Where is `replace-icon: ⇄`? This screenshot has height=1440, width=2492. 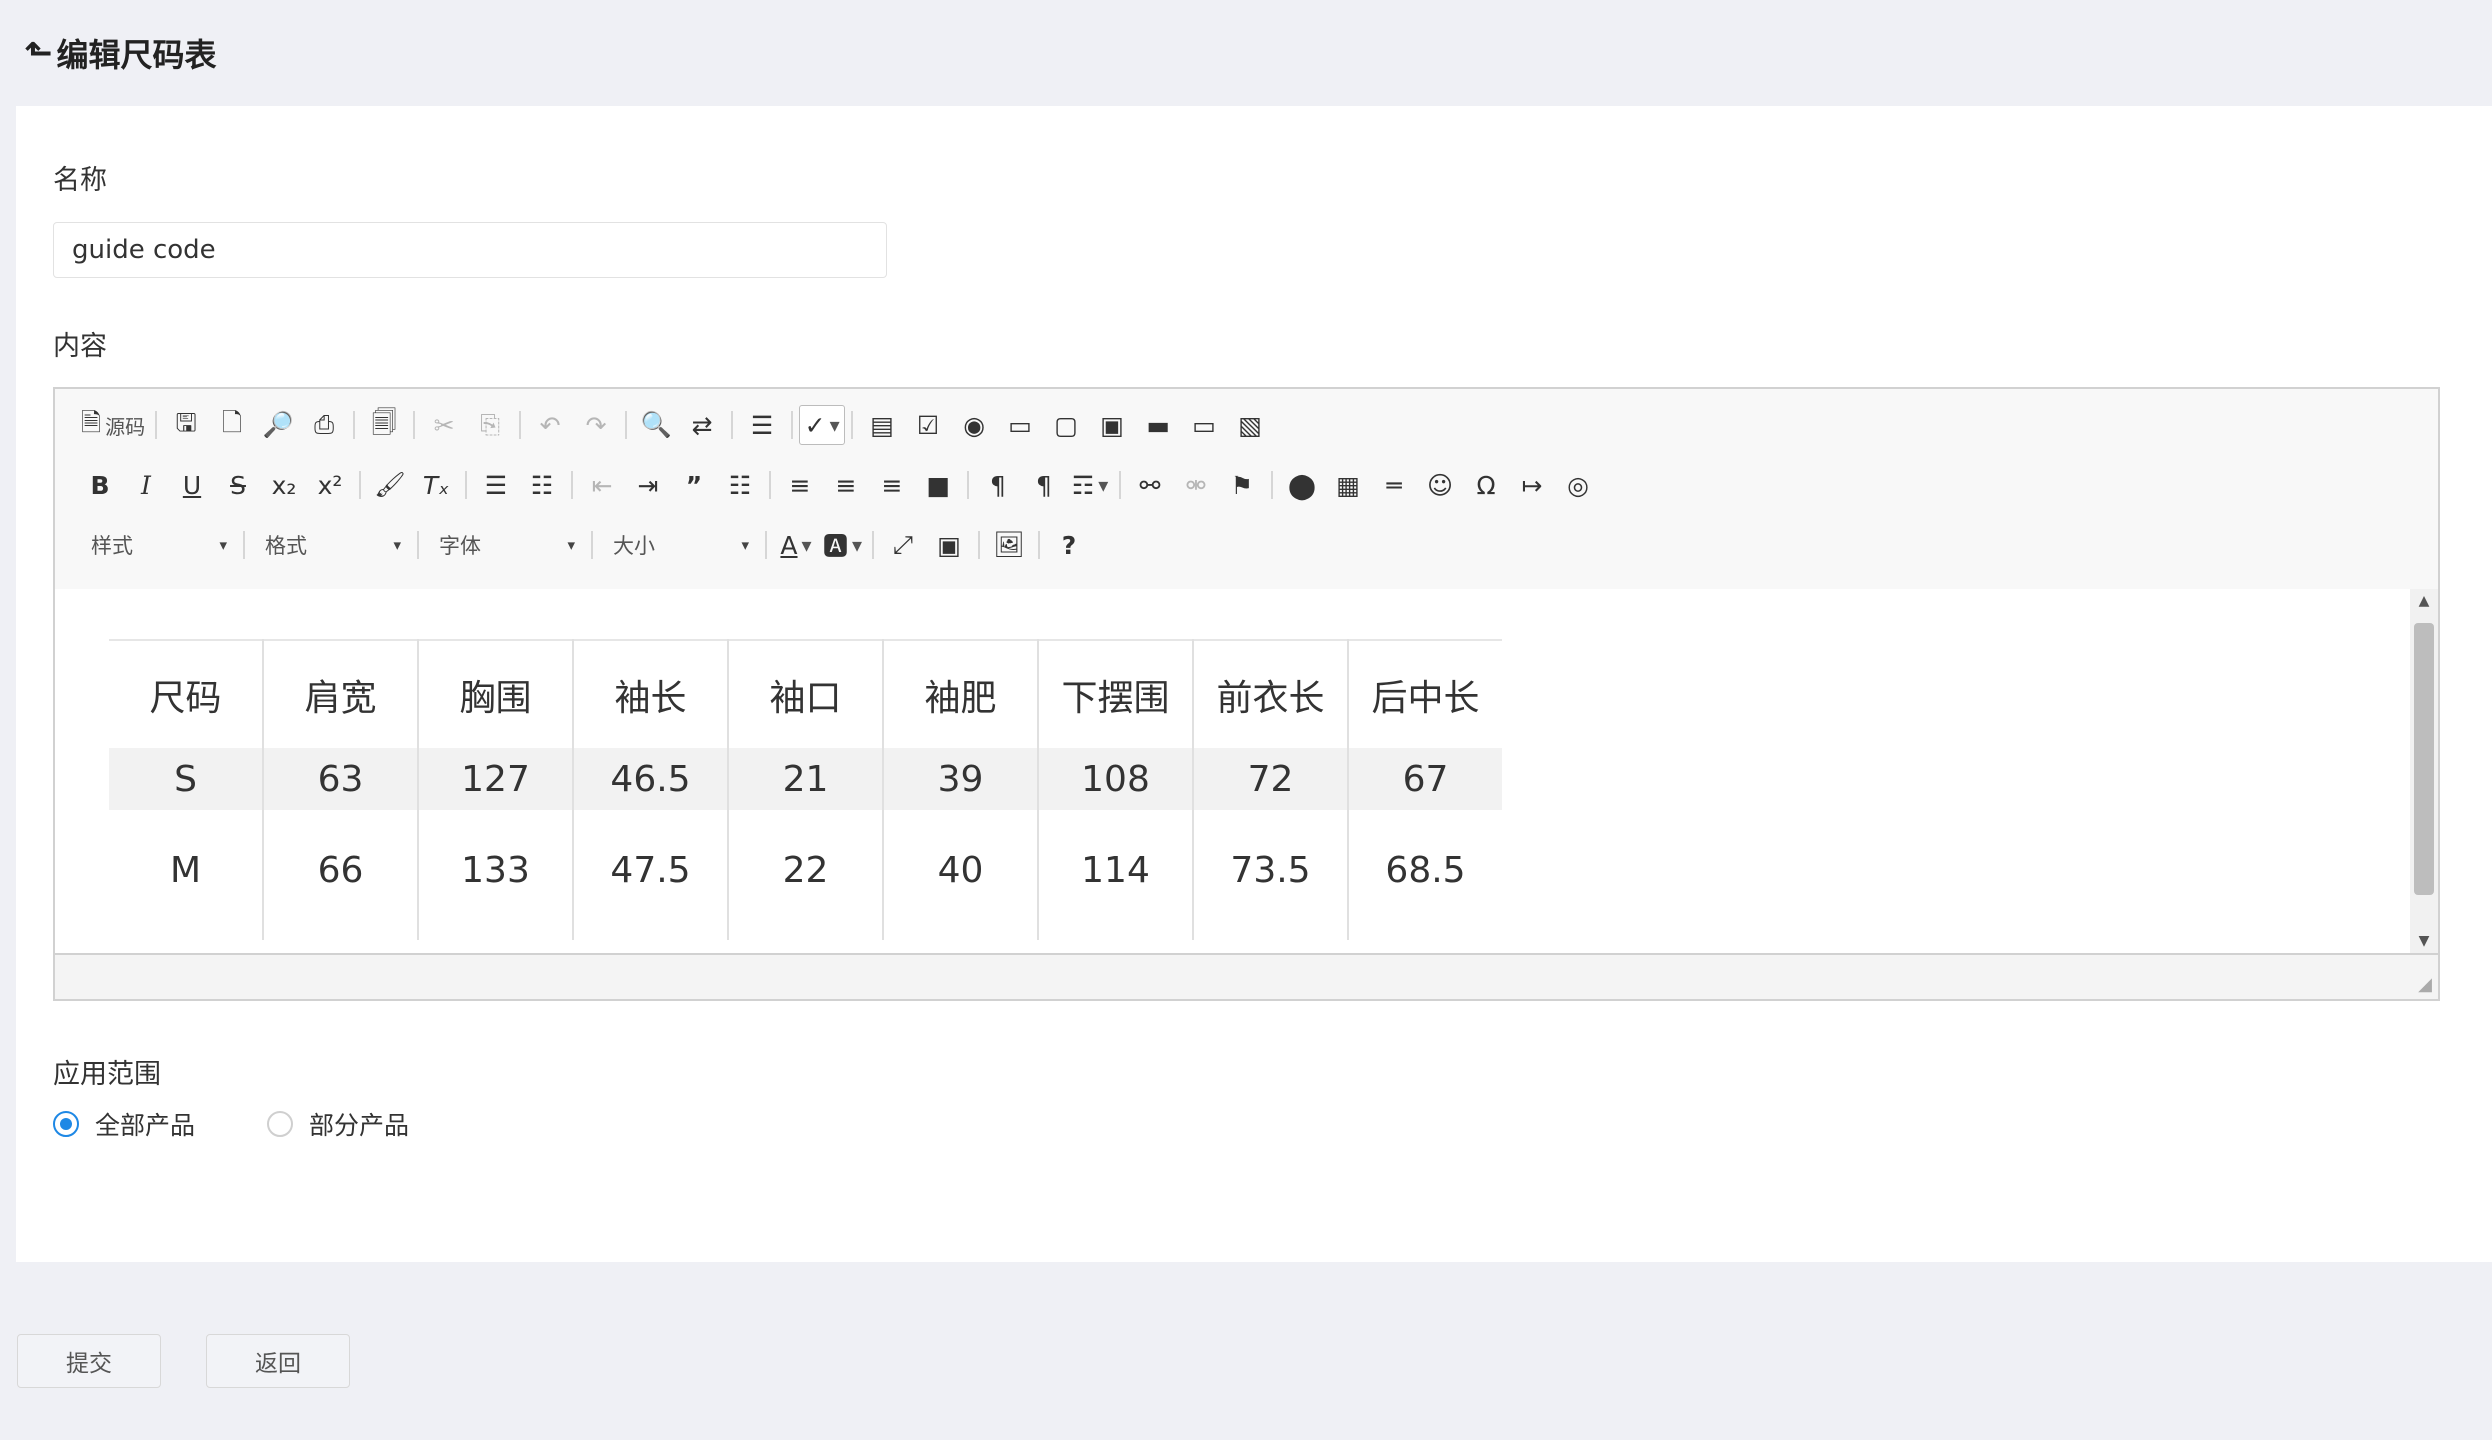
replace-icon: ⇄ is located at coordinates (702, 425).